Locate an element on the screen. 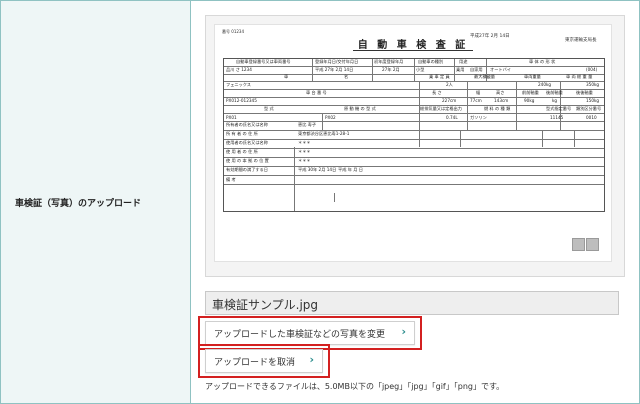 The image size is (640, 404). doc-cell: (004) is located at coordinates (592, 69).